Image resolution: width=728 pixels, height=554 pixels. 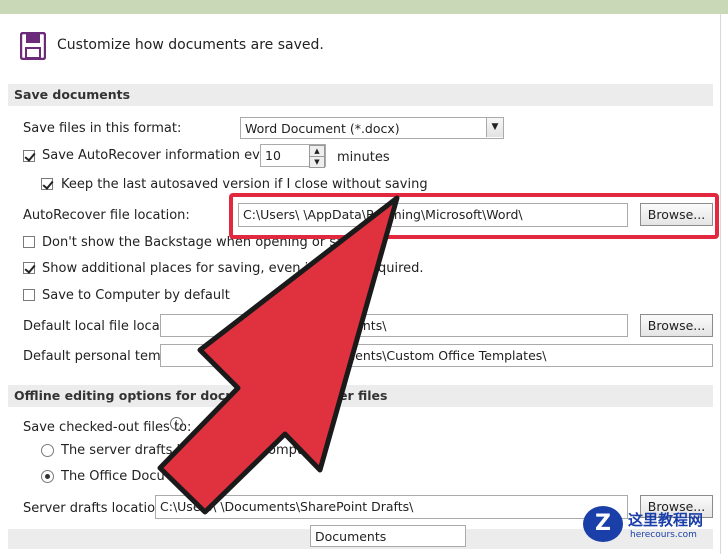 I want to click on watermark-logo: Z, so click(x=603, y=524).